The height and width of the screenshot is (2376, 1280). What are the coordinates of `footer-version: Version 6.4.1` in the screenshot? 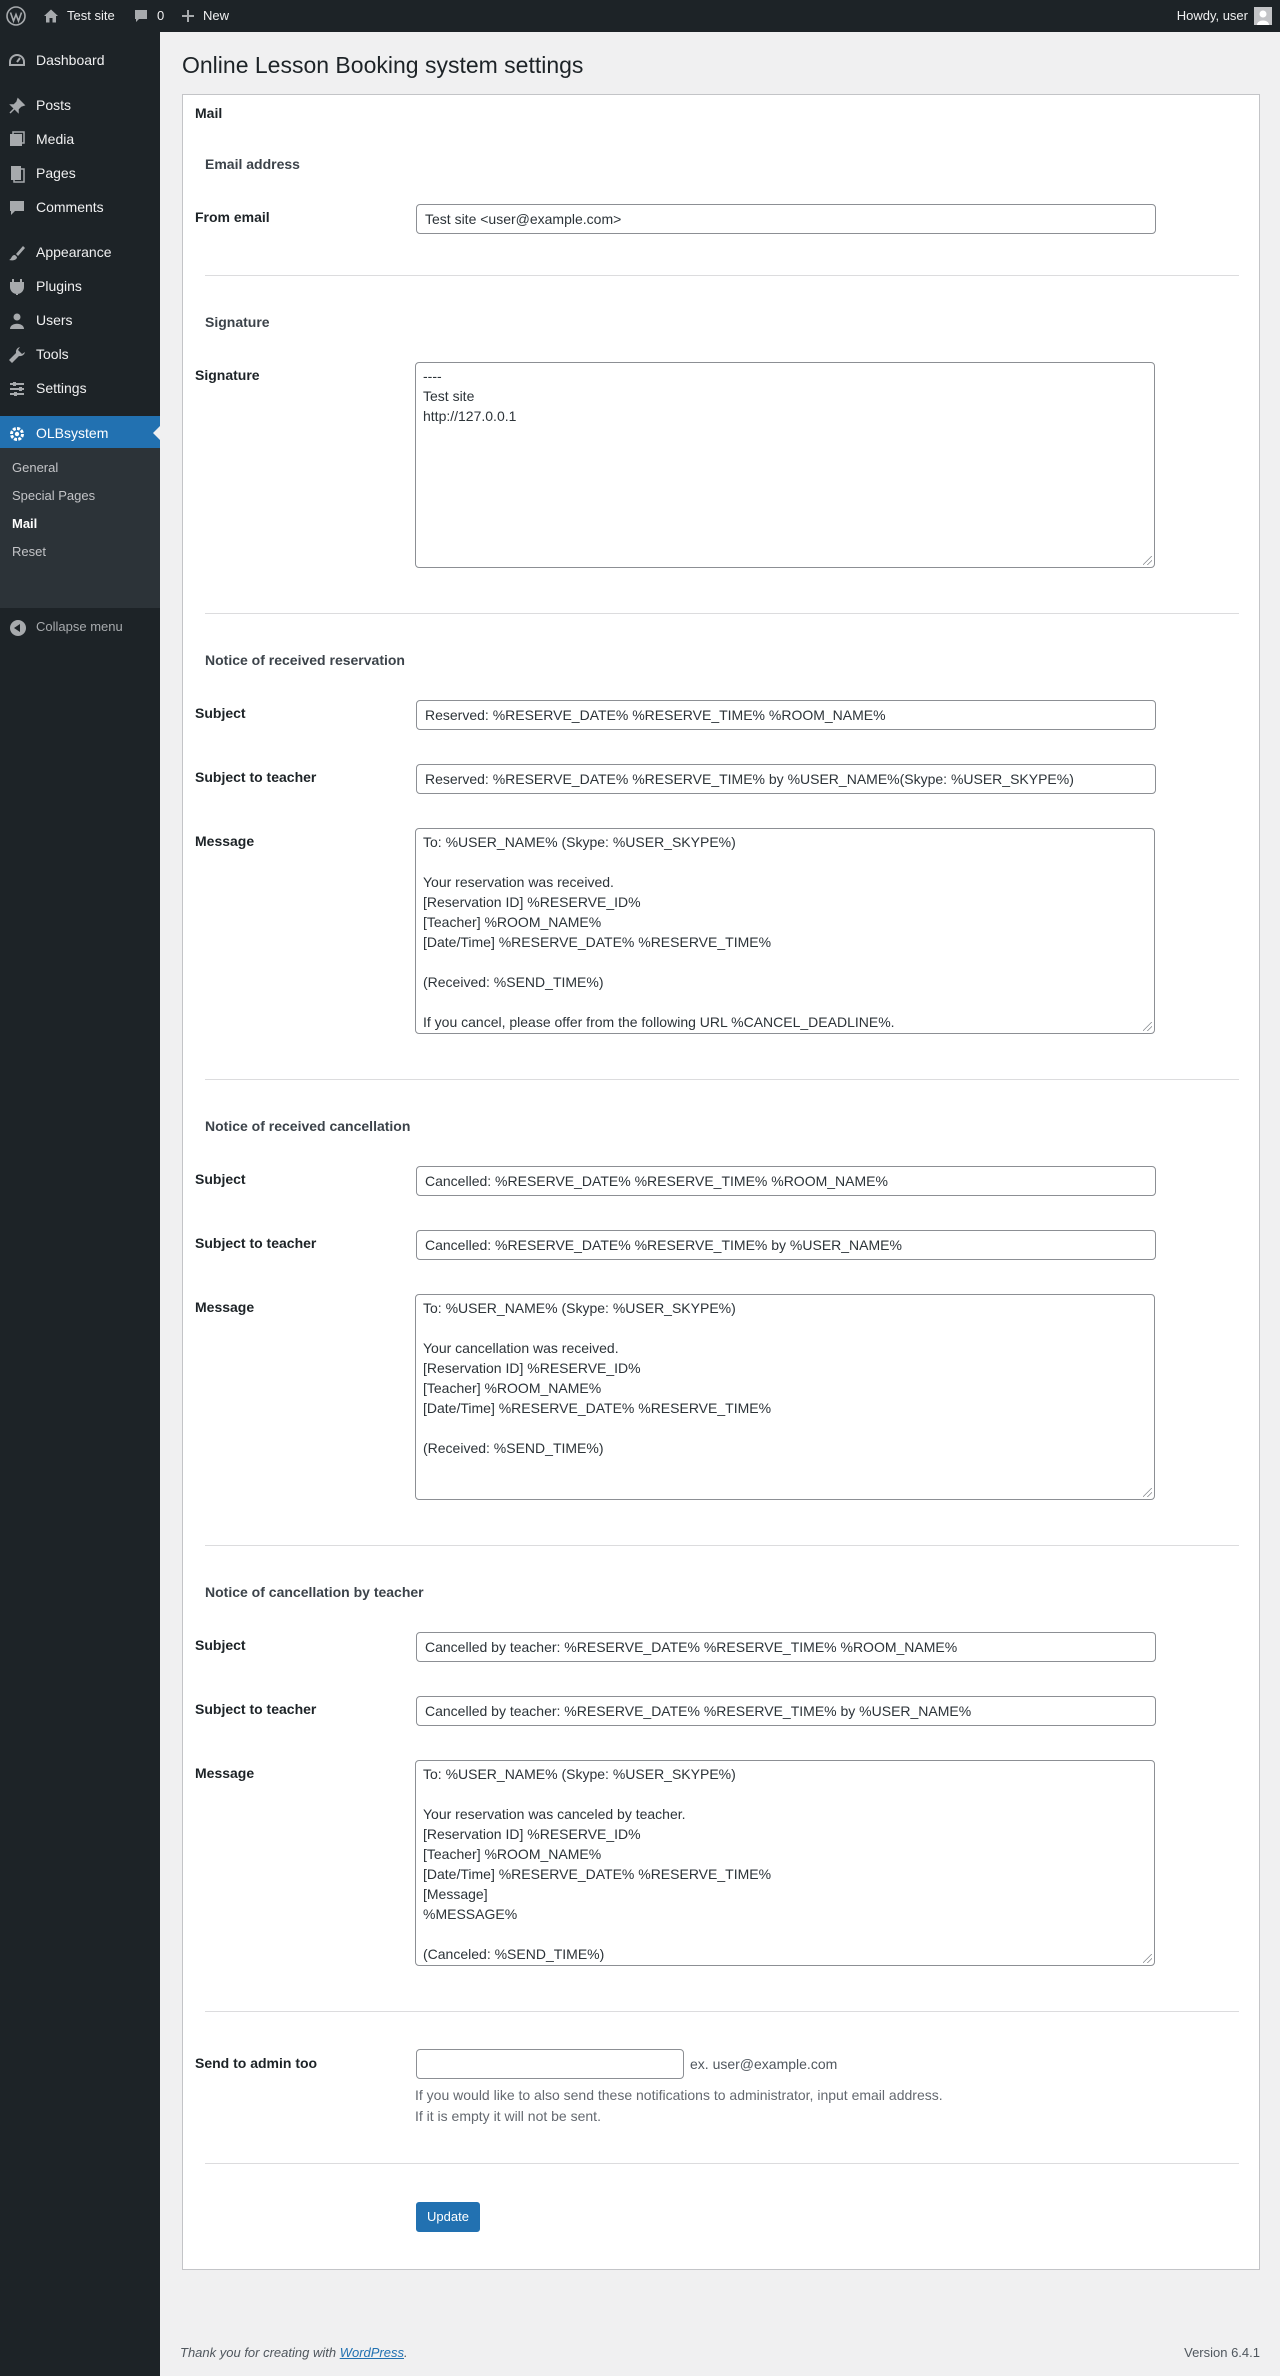 It's located at (1222, 2352).